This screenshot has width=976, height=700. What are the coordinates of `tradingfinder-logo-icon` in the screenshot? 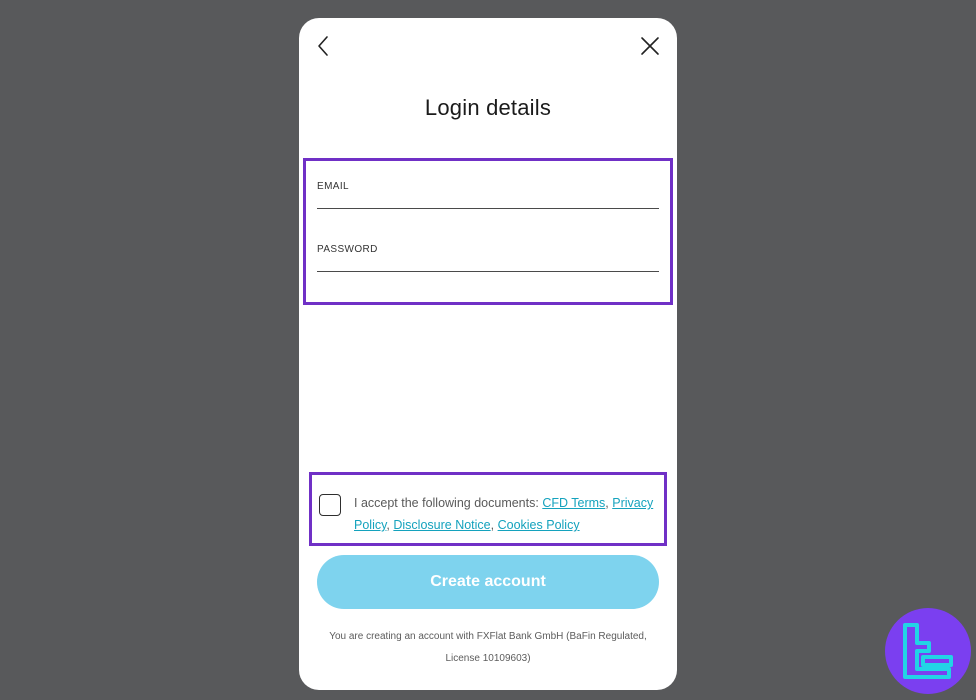 It's located at (928, 651).